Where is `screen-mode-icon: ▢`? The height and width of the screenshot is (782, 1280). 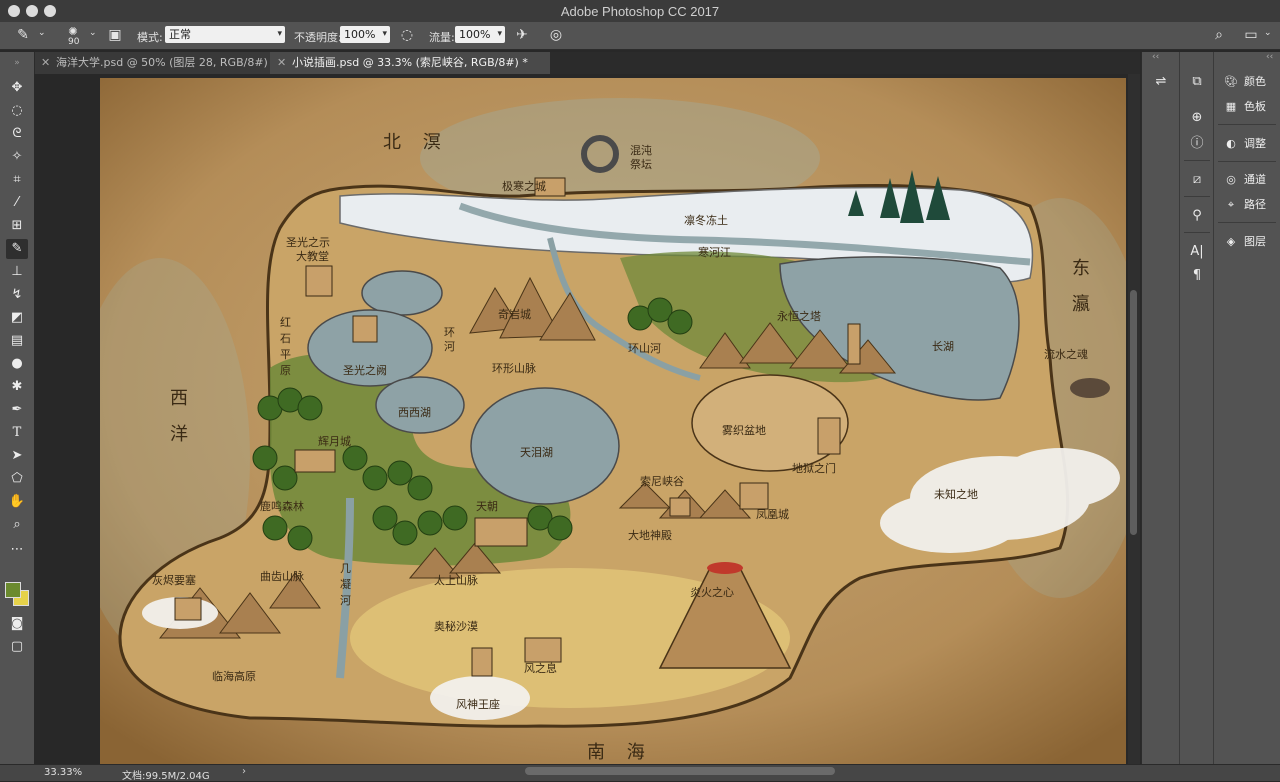
screen-mode-icon: ▢ is located at coordinates (17, 647).